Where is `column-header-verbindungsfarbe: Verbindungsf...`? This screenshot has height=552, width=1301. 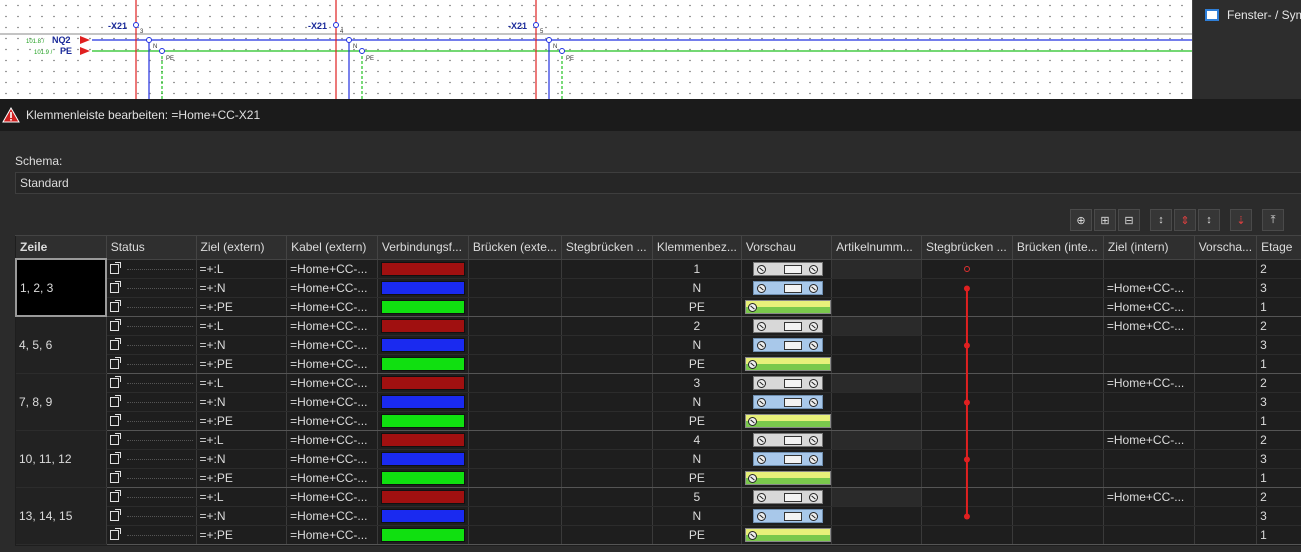 column-header-verbindungsfarbe: Verbindungsf... is located at coordinates (423, 248).